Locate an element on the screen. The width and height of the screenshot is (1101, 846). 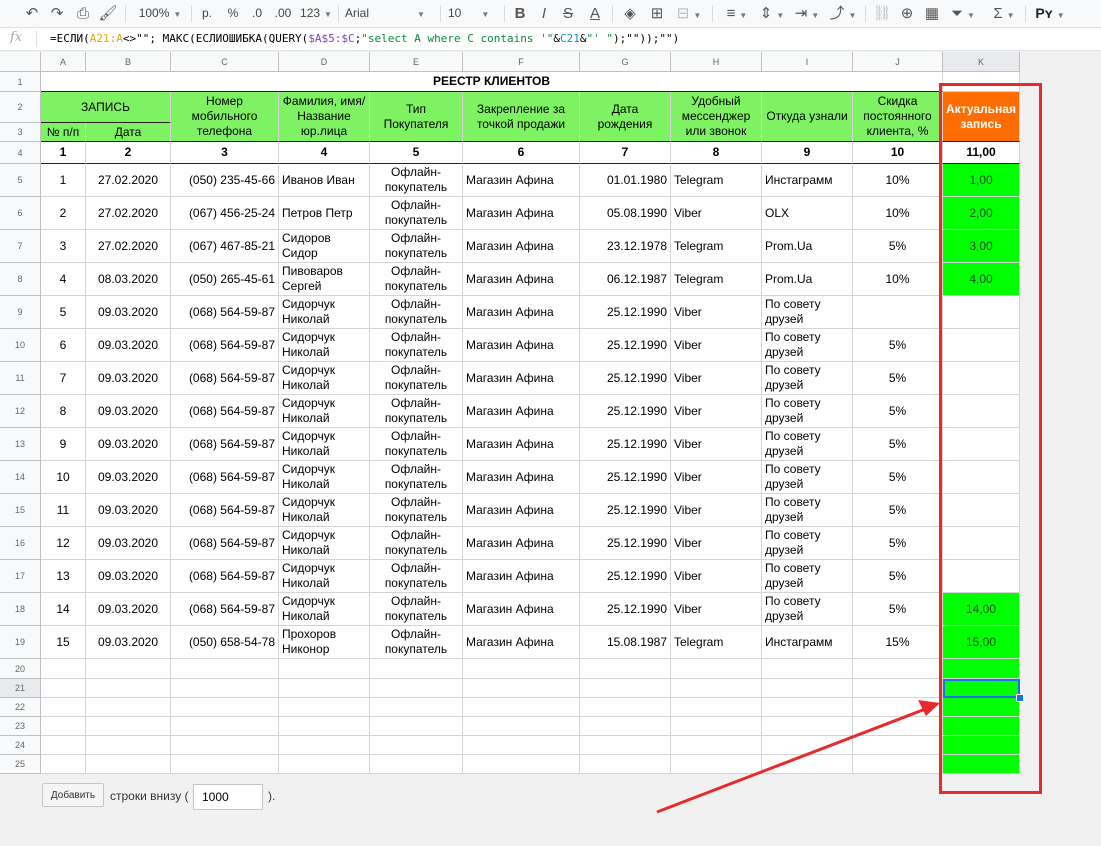
italic-icon: I is located at coordinates (544, 13).